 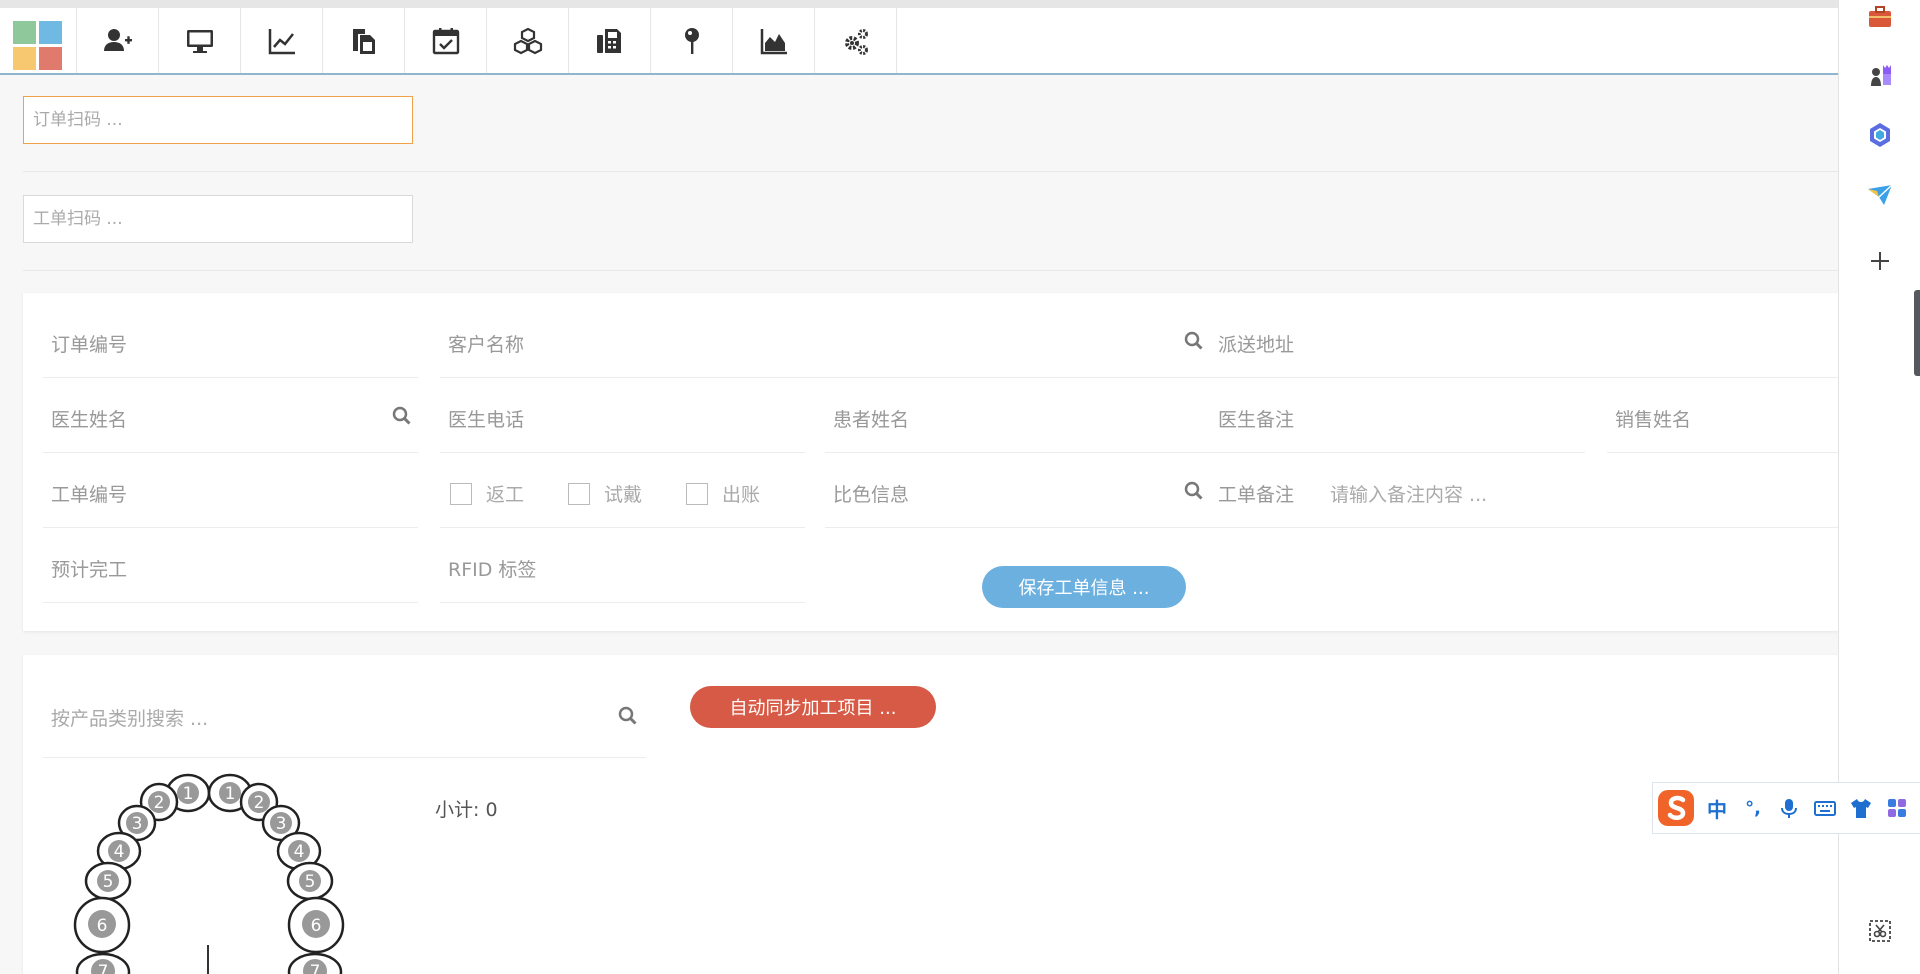 I want to click on fax-button, so click(x=610, y=40).